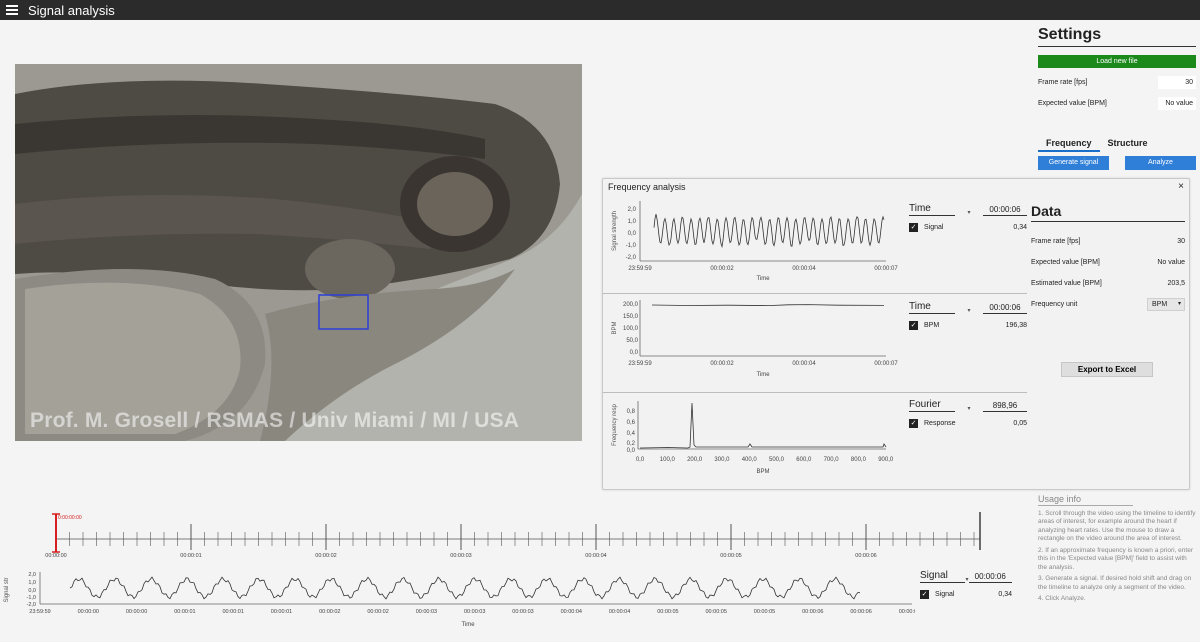 The height and width of the screenshot is (642, 1200). I want to click on title-bar: Signal analysis, so click(600, 10).